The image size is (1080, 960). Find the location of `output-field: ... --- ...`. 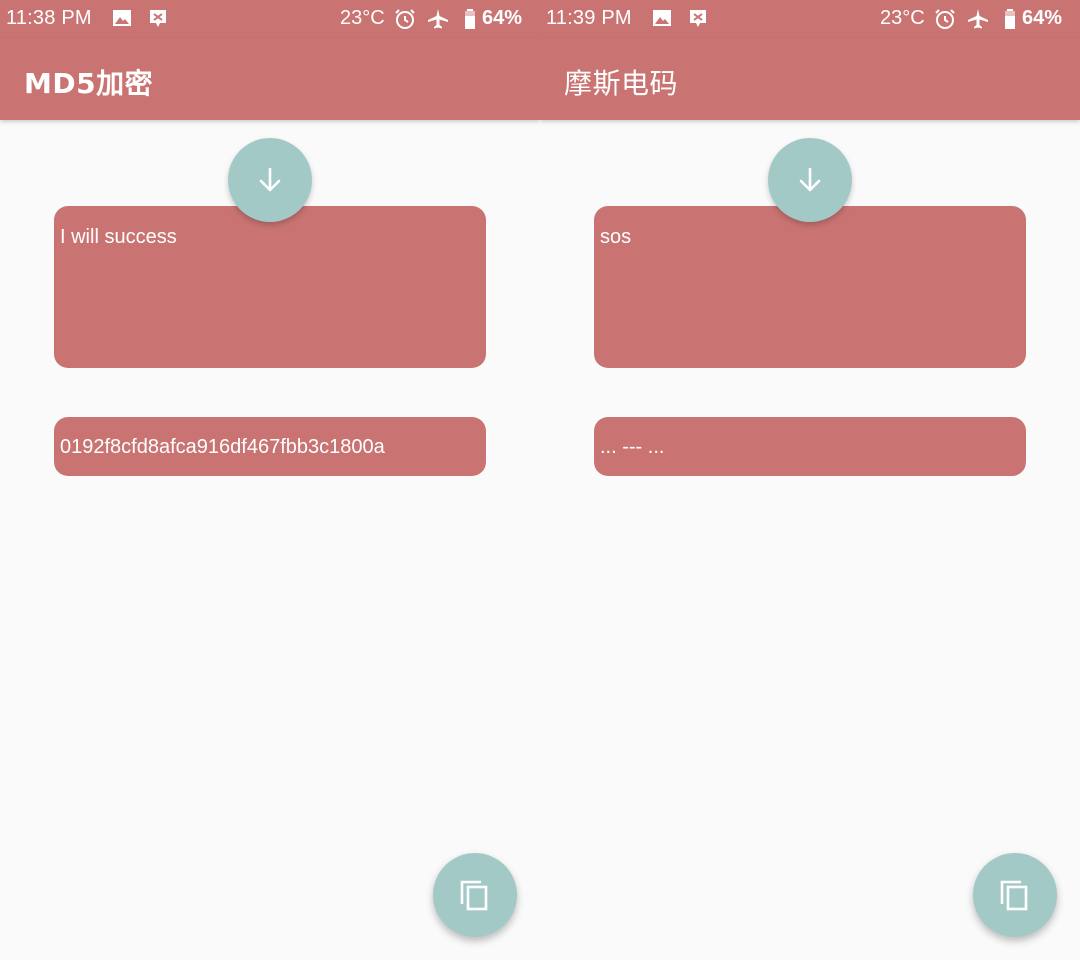

output-field: ... --- ... is located at coordinates (810, 446).